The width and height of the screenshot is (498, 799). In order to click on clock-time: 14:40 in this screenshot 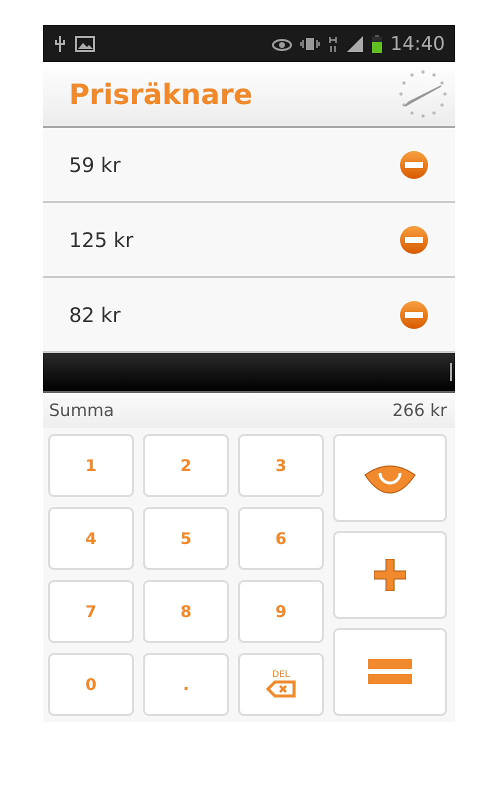, I will do `click(417, 43)`.